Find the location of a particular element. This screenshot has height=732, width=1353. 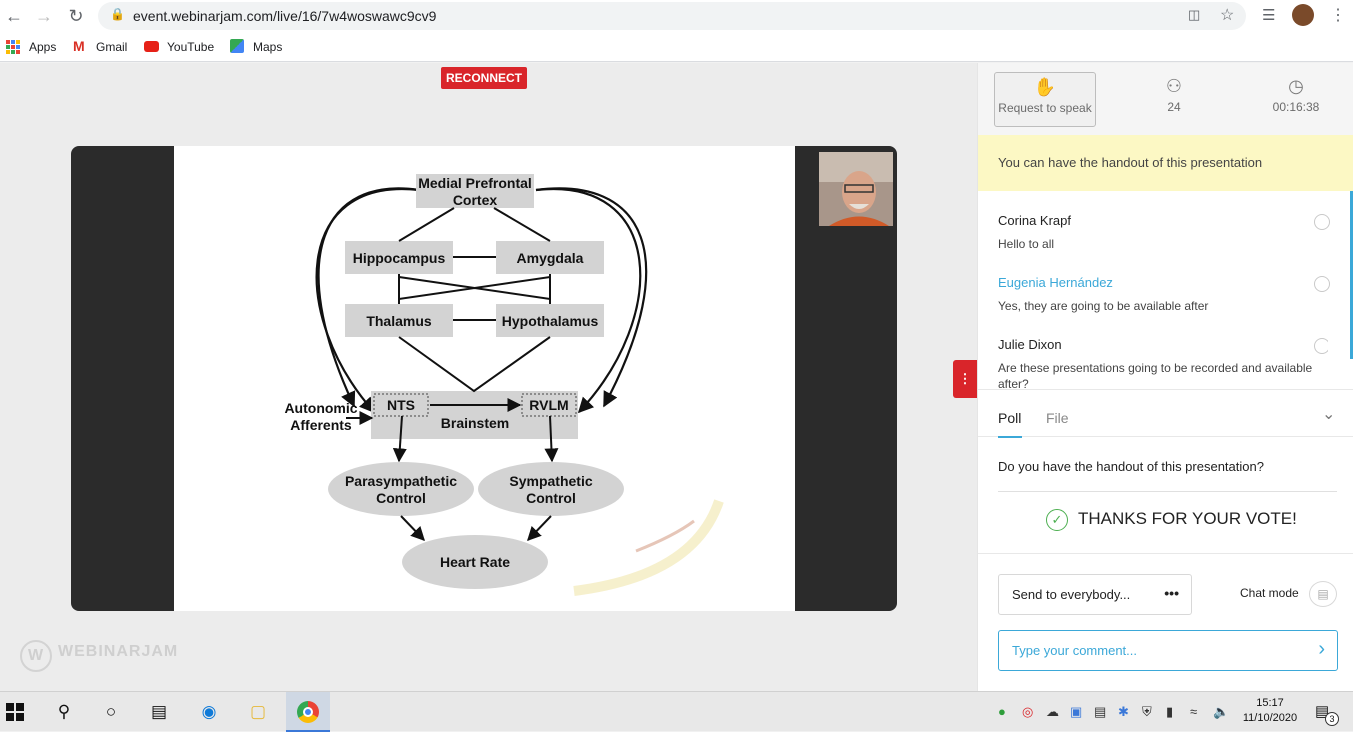

elapsed-value: 00:16:38 is located at coordinates (1296, 107).